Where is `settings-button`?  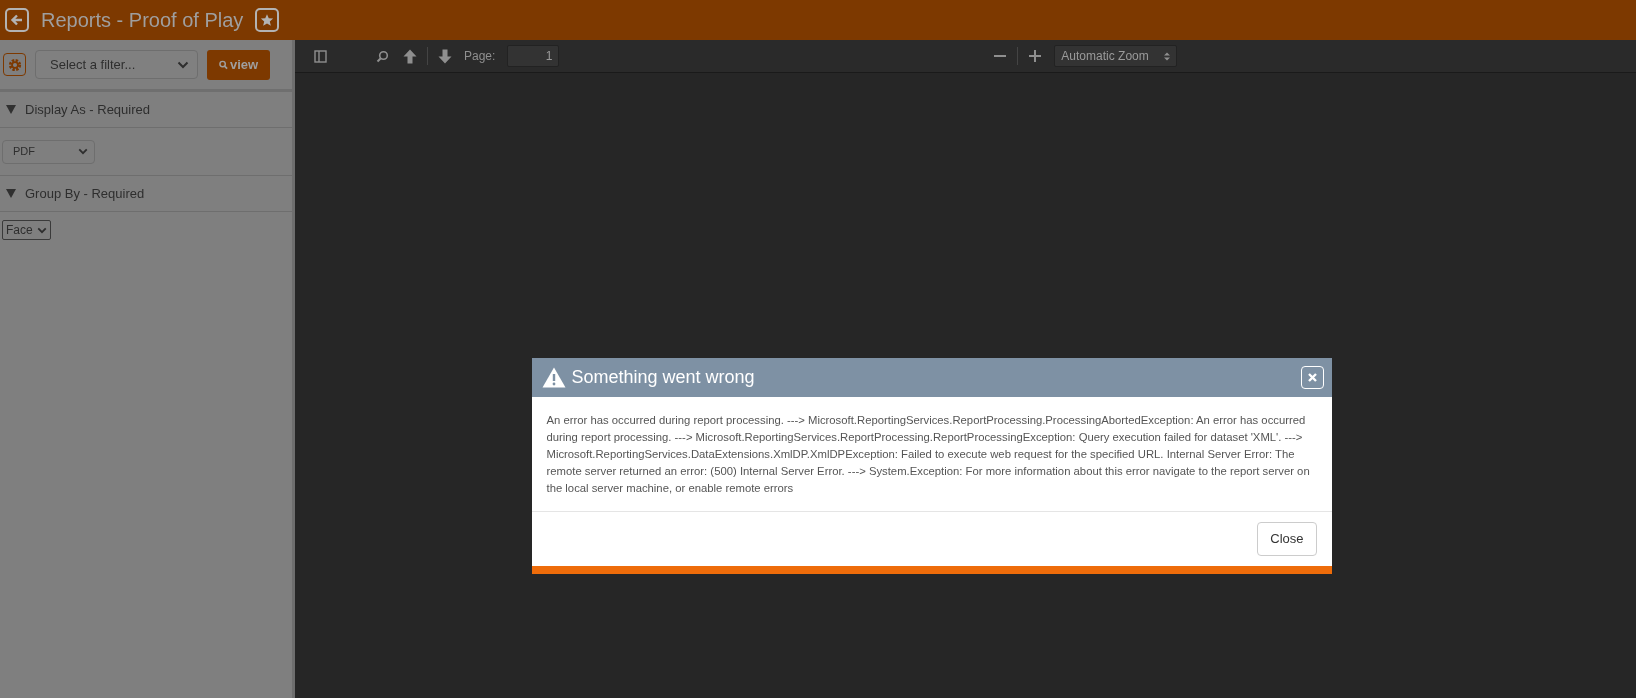
settings-button is located at coordinates (14, 64).